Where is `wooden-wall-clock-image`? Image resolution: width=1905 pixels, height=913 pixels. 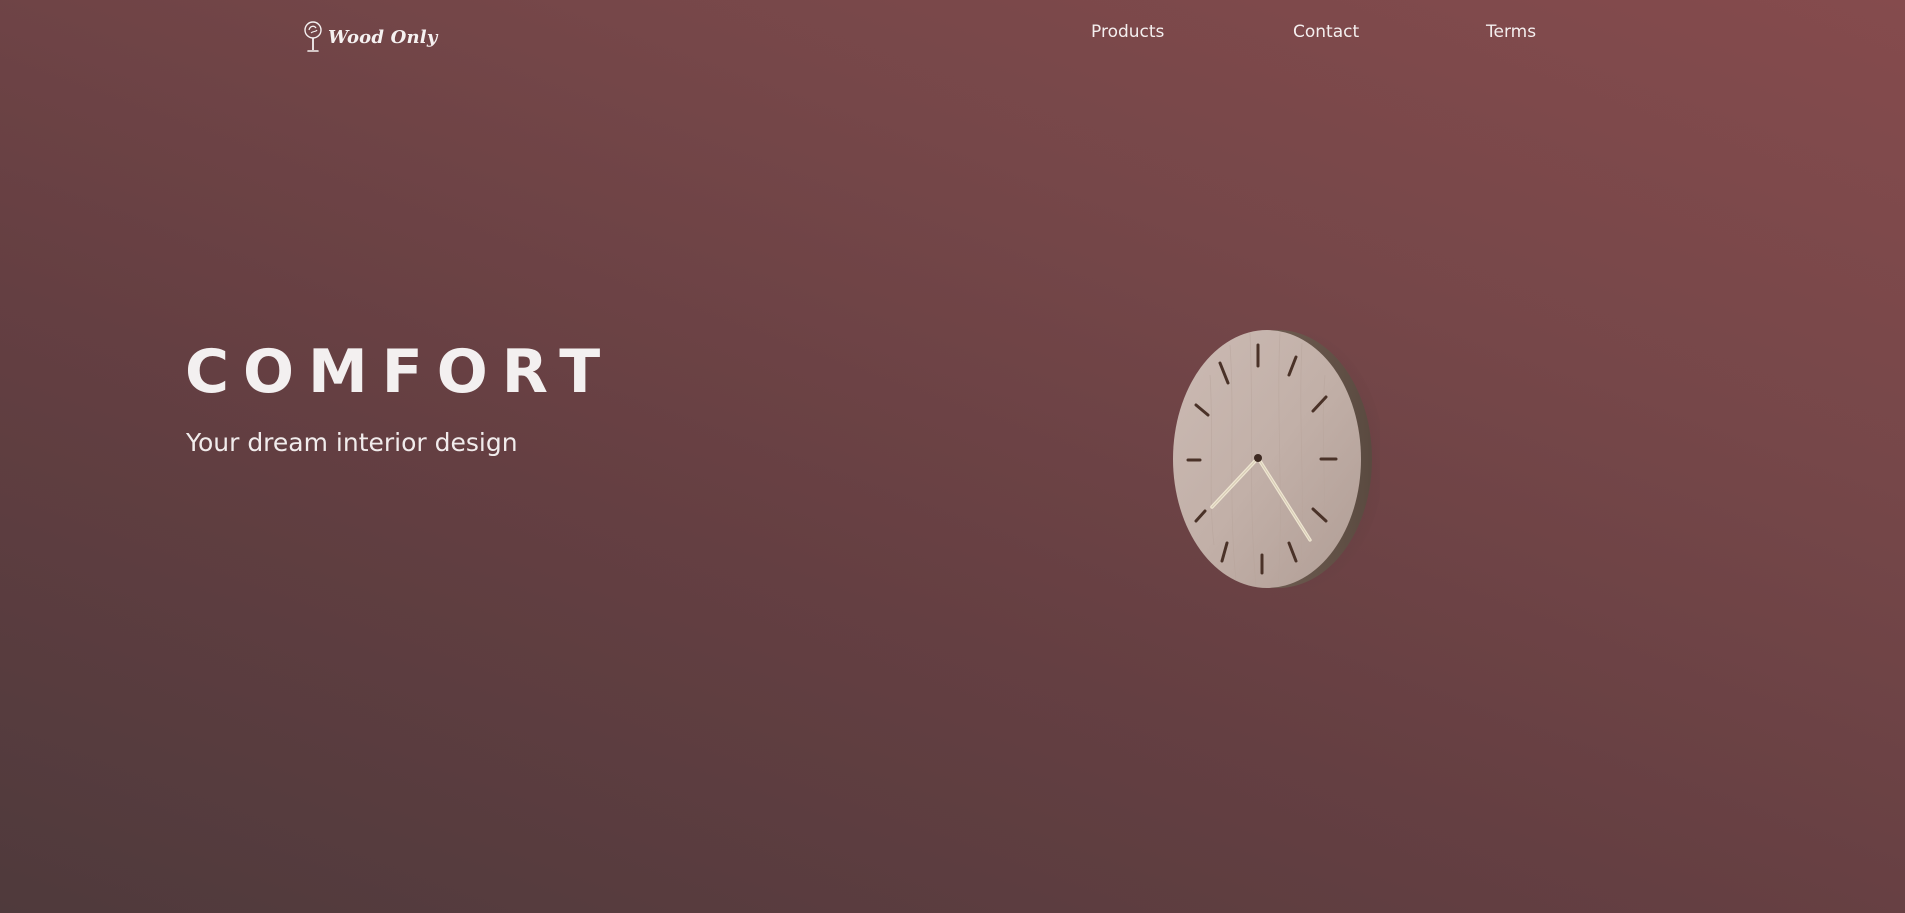 wooden-wall-clock-image is located at coordinates (1275, 460).